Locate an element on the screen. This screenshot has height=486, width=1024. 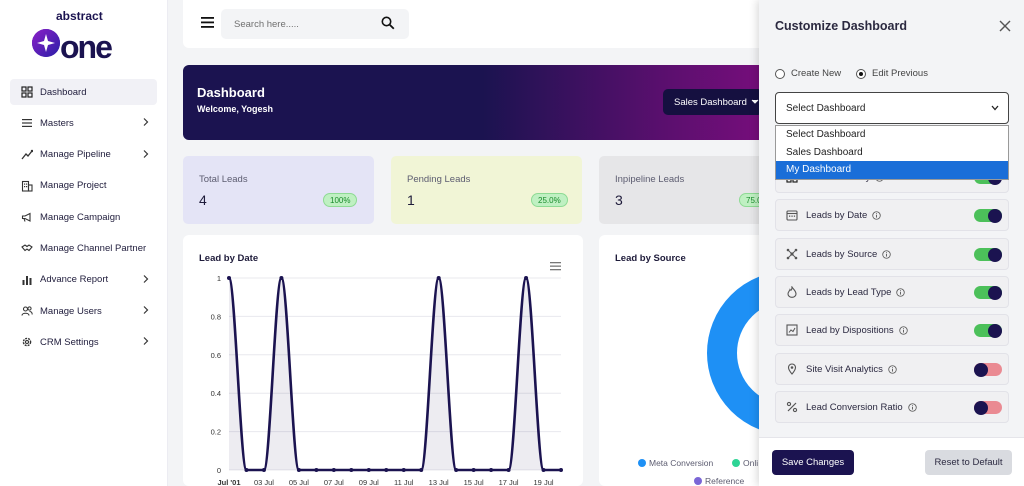
sidebar-item-manage-channel-partner: Manage Channel Partner is located at coordinates (83, 248).